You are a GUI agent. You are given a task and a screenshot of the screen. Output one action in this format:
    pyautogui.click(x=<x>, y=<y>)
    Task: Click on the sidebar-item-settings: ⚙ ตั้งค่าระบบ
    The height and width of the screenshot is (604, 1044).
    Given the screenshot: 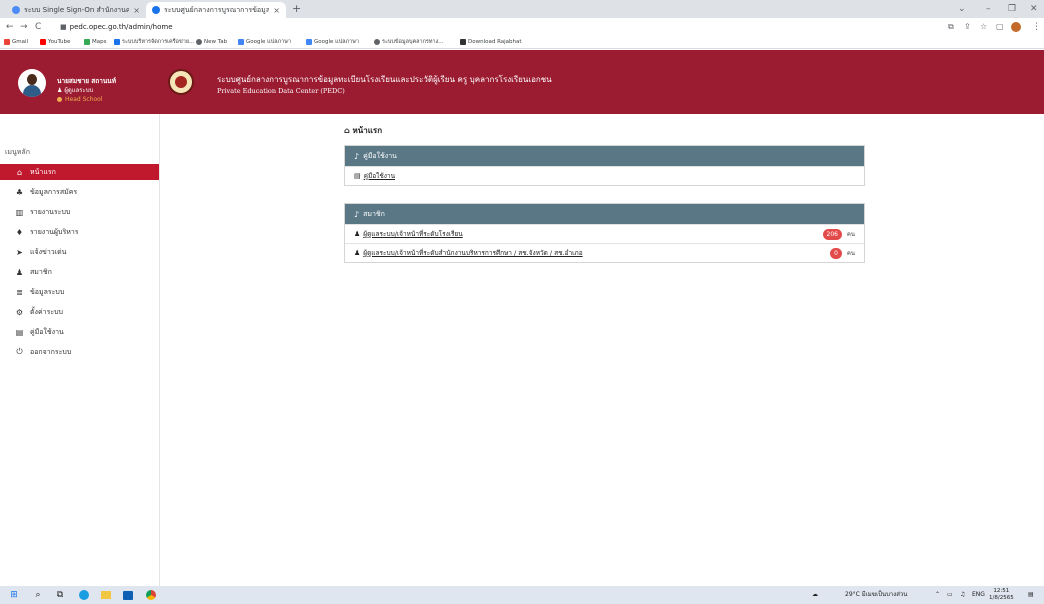 What is the action you would take?
    pyautogui.click(x=79, y=312)
    